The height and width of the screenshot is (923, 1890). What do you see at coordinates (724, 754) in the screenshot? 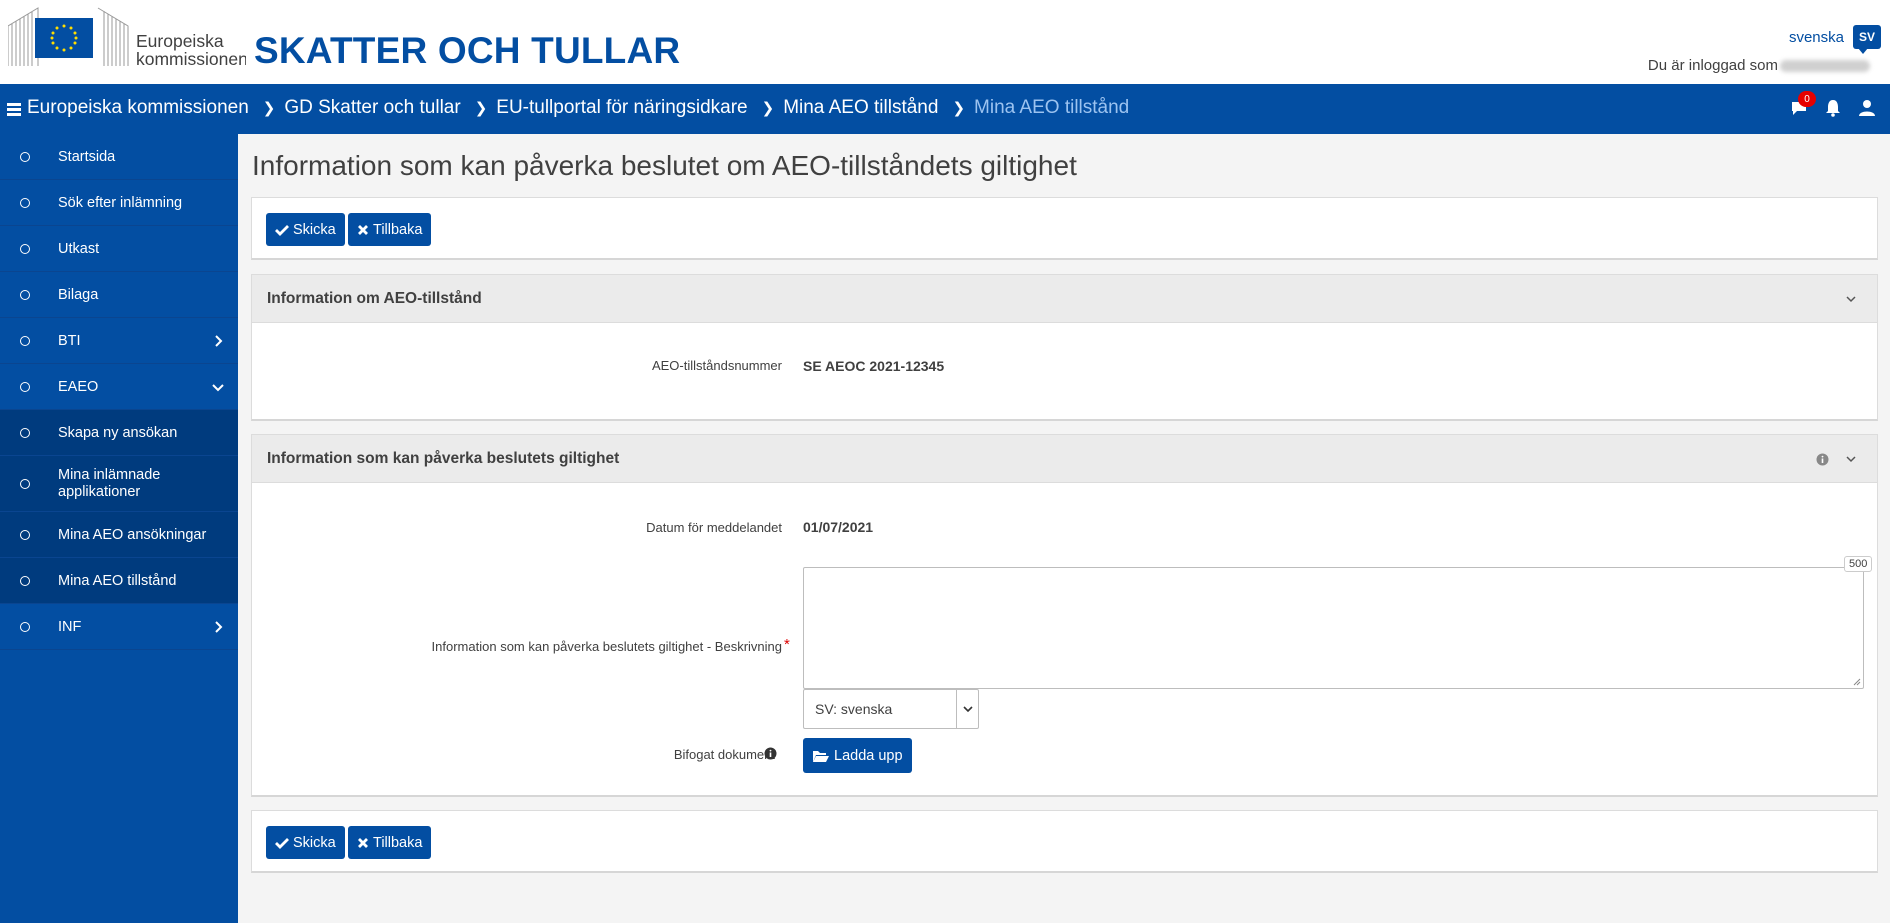
I see `attachment-label: Bifogat dokument` at bounding box center [724, 754].